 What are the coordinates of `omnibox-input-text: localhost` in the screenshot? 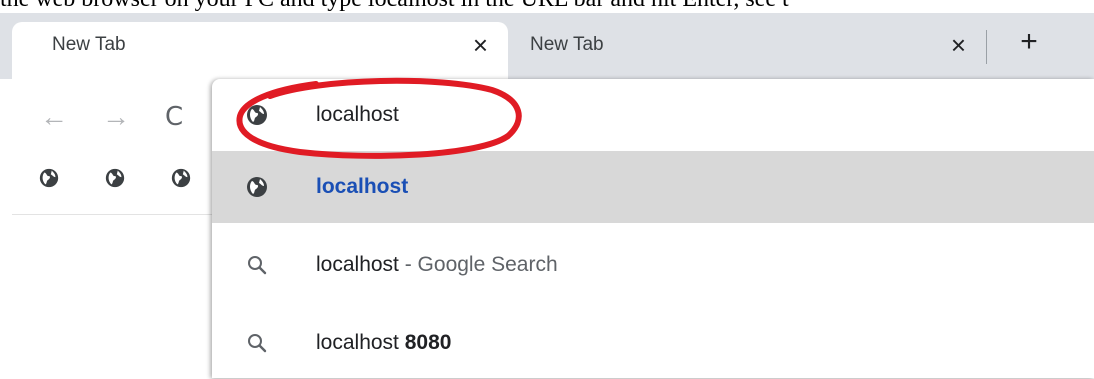 It's located at (357, 115).